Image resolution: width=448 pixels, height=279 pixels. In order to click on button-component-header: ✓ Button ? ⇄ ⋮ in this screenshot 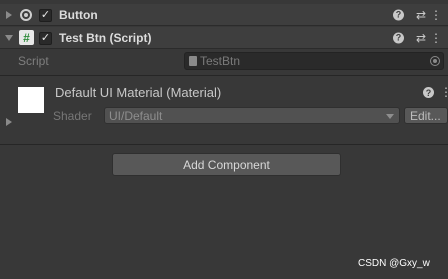, I will do `click(224, 15)`.